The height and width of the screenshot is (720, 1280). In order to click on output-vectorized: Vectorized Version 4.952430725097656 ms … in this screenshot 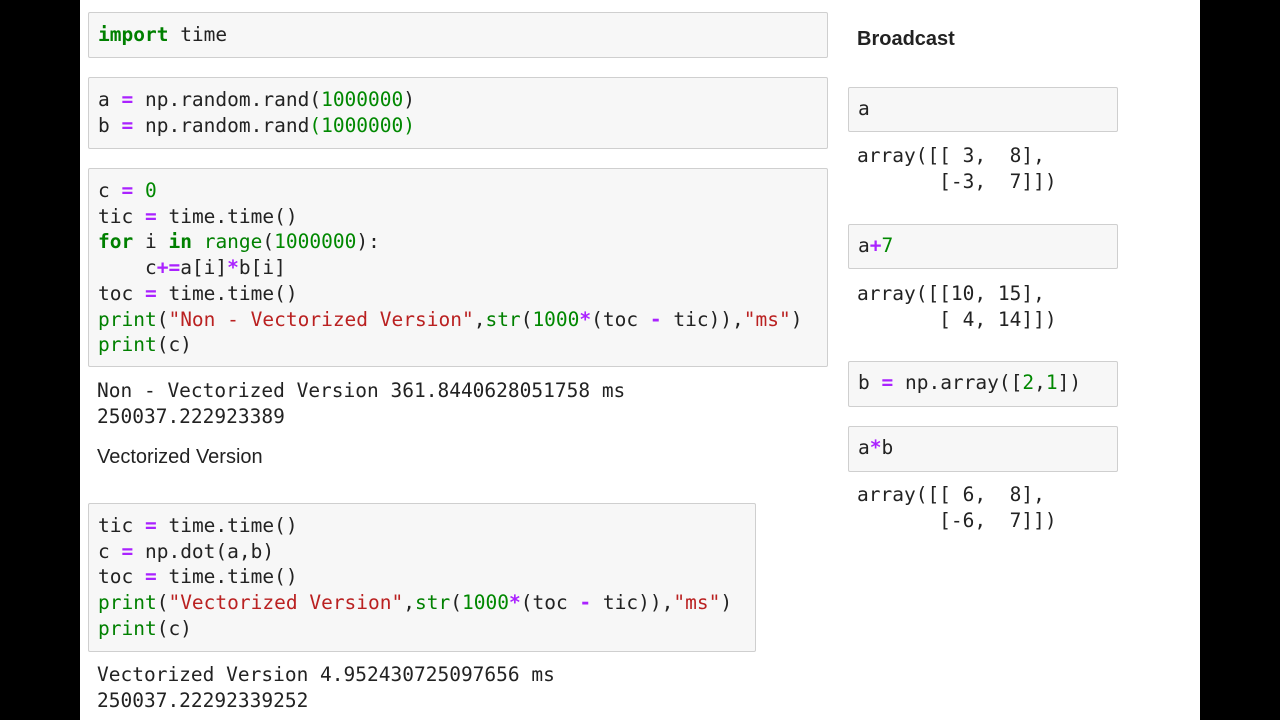, I will do `click(326, 687)`.